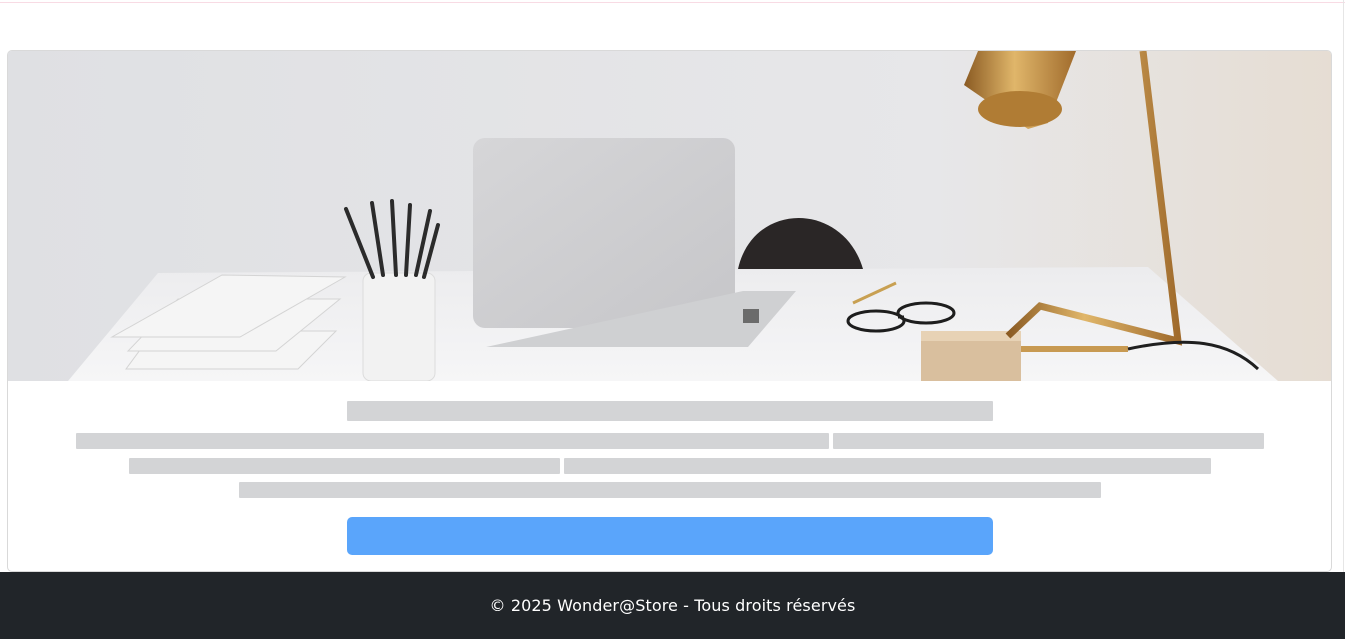 Image resolution: width=1345 pixels, height=639 pixels. I want to click on skeleton-title, so click(670, 411).